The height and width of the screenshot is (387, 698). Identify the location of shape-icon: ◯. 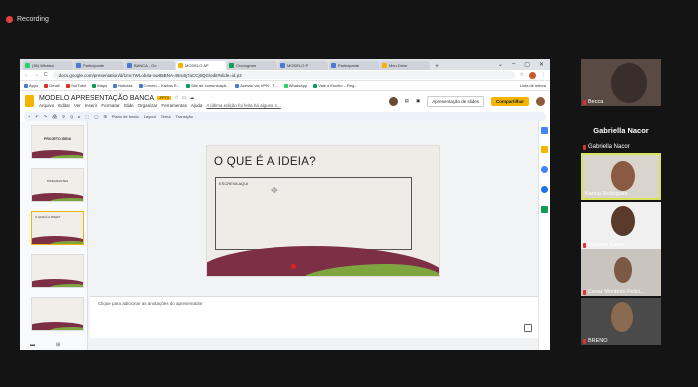
(96, 116).